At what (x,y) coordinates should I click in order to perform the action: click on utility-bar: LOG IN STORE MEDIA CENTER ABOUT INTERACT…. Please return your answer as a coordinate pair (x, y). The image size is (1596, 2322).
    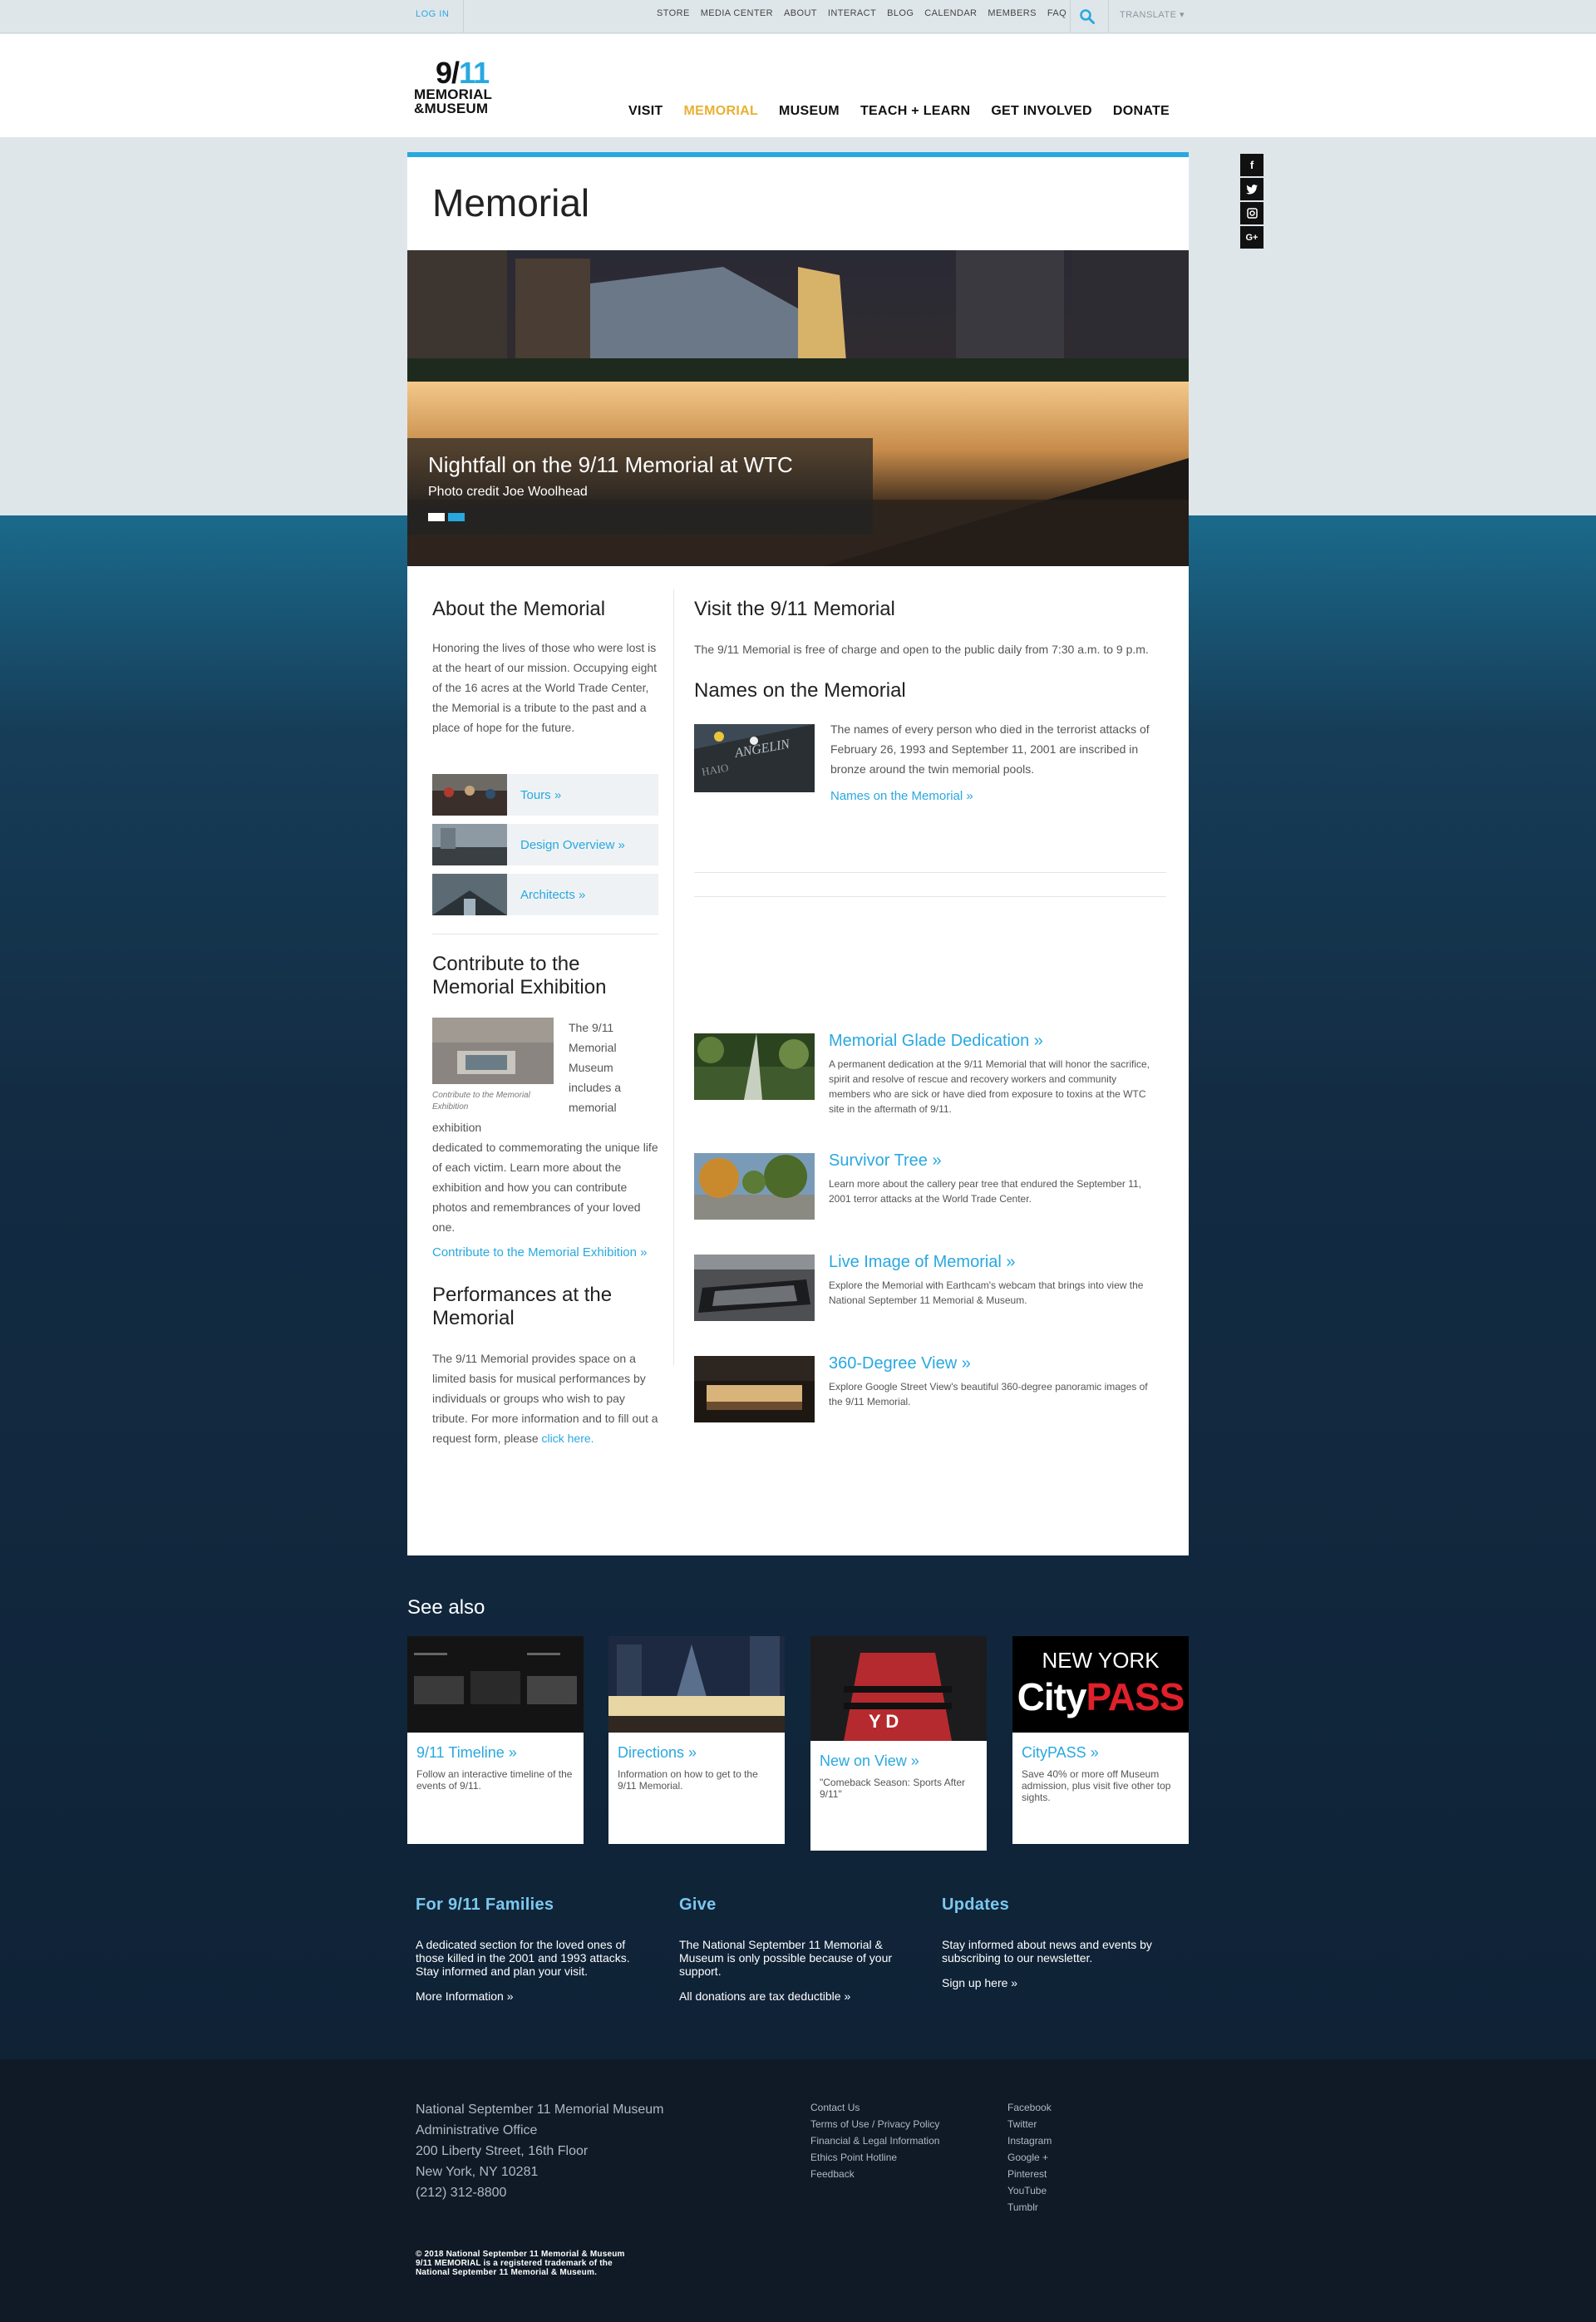
    Looking at the image, I should click on (798, 16).